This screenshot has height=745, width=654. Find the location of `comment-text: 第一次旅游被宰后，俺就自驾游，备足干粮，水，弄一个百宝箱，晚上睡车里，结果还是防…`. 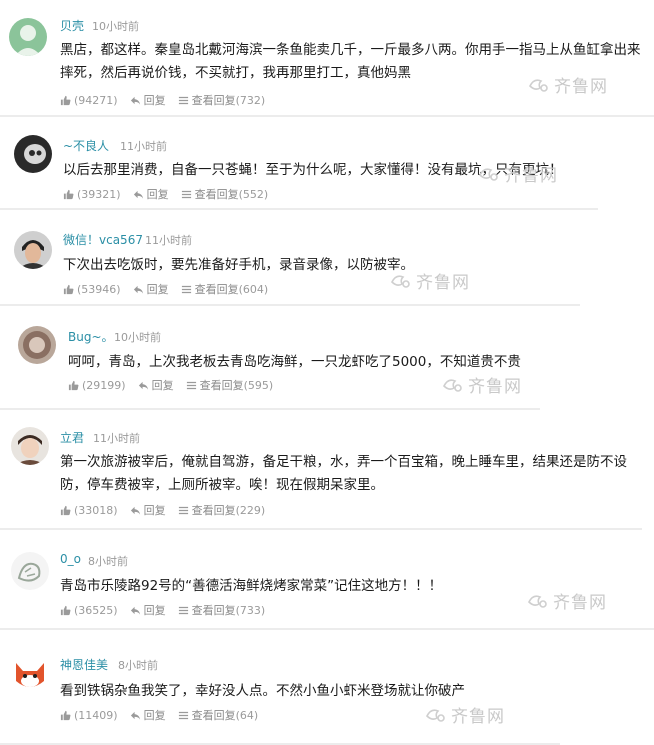

comment-text: 第一次旅游被宰后，俺就自驾游，备足干粮，水，弄一个百宝箱，晚上睡车里，结果还是防… is located at coordinates (343, 473).